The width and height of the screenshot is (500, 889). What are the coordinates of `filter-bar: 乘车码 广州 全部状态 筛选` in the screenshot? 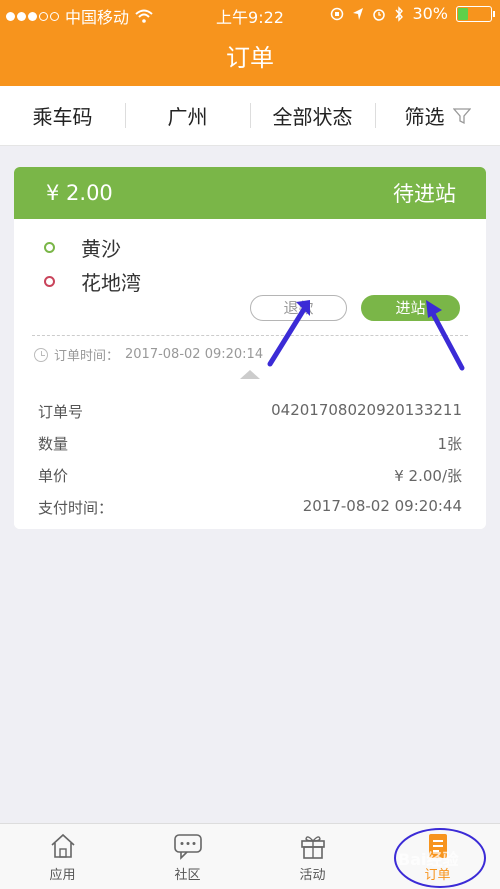 It's located at (250, 116).